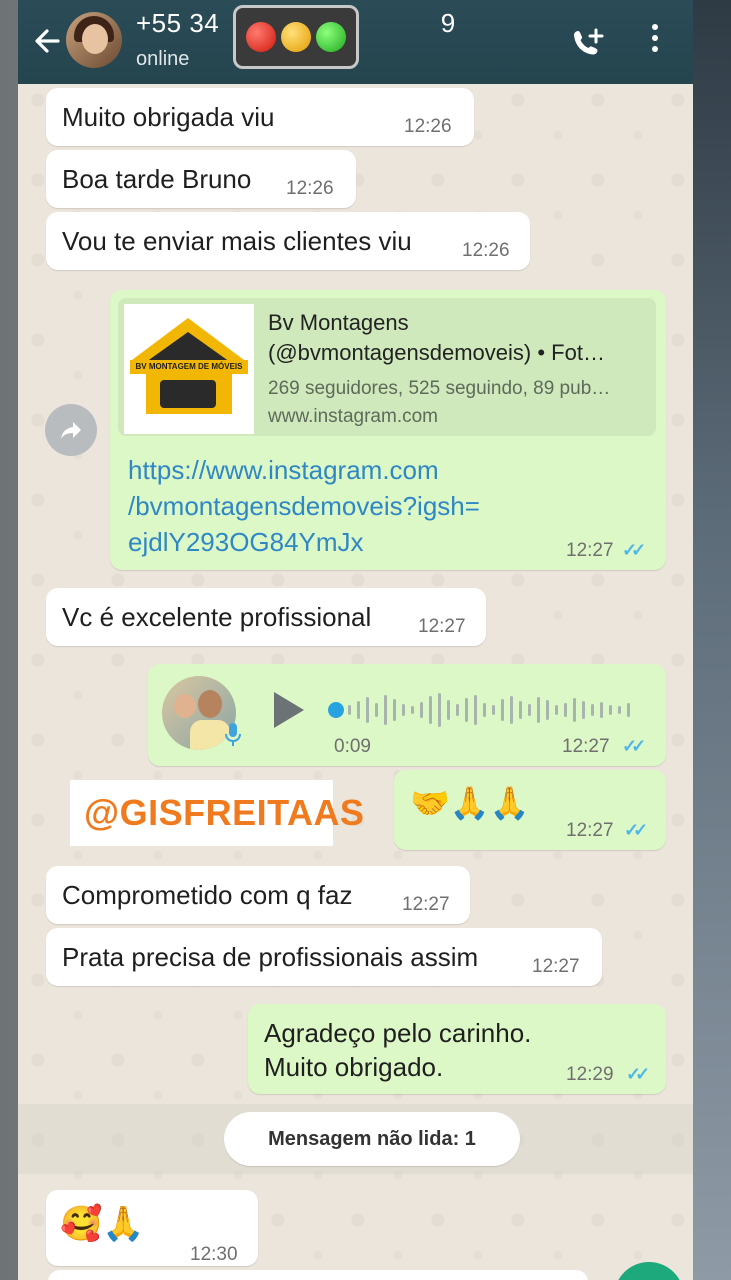 This screenshot has width=731, height=1280. What do you see at coordinates (207, 895) in the screenshot?
I see `message-text: Comprometido com q faz` at bounding box center [207, 895].